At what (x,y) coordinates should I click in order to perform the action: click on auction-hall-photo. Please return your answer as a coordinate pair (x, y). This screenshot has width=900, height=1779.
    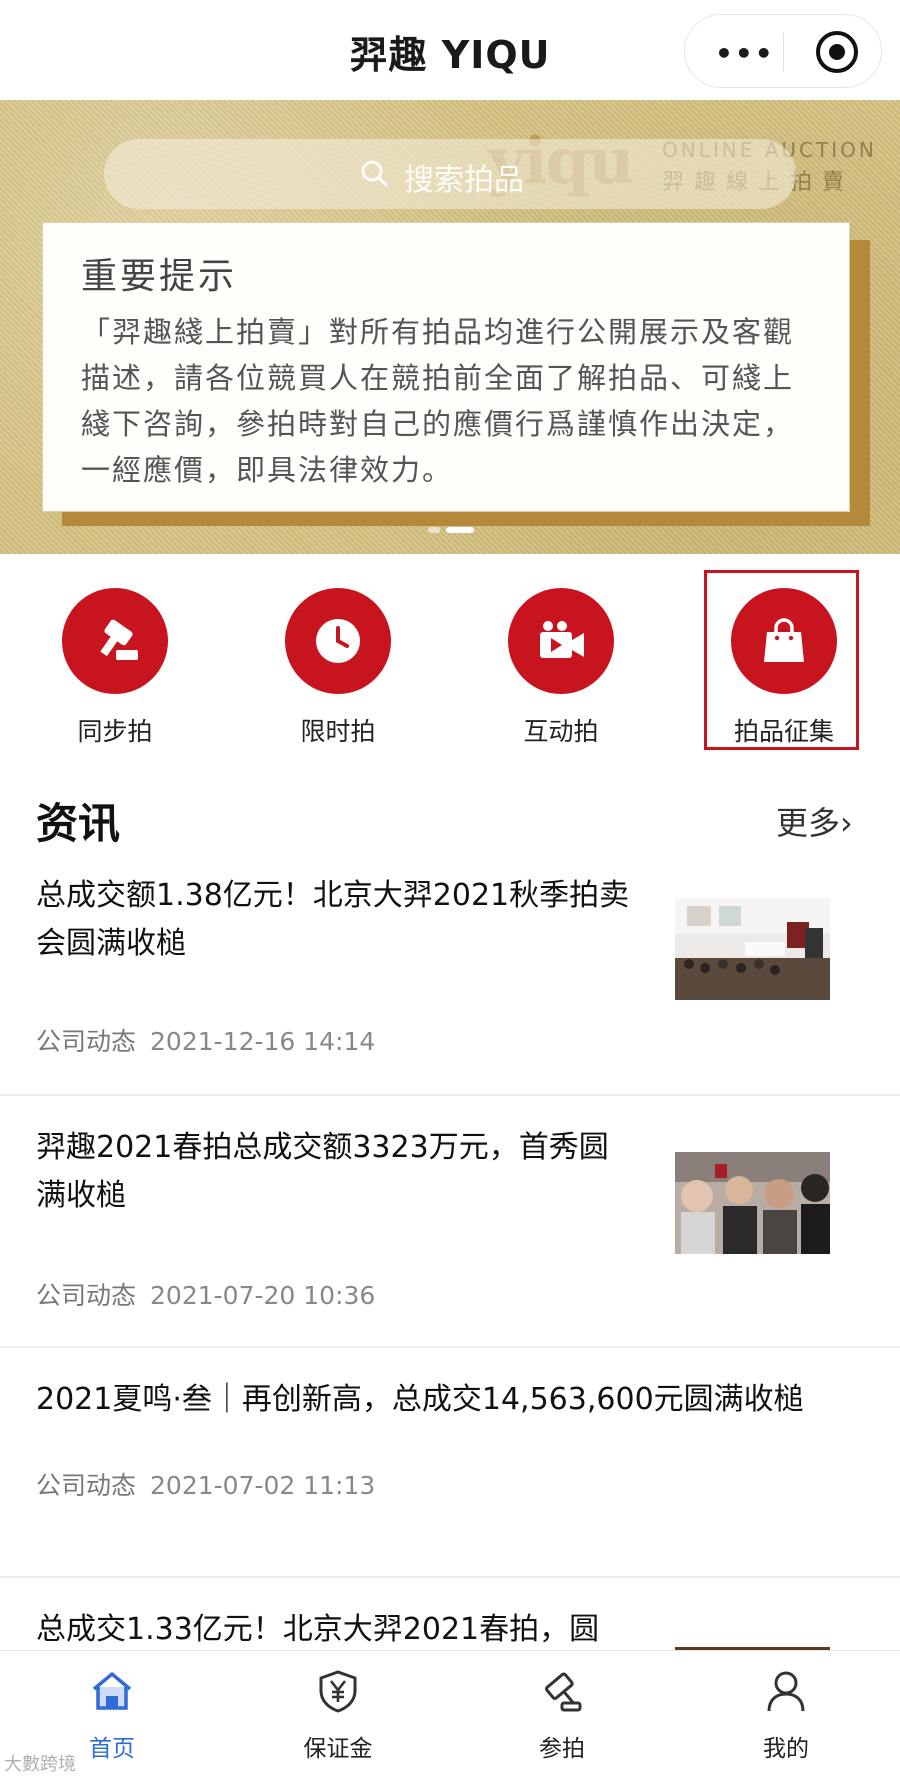
    Looking at the image, I should click on (752, 949).